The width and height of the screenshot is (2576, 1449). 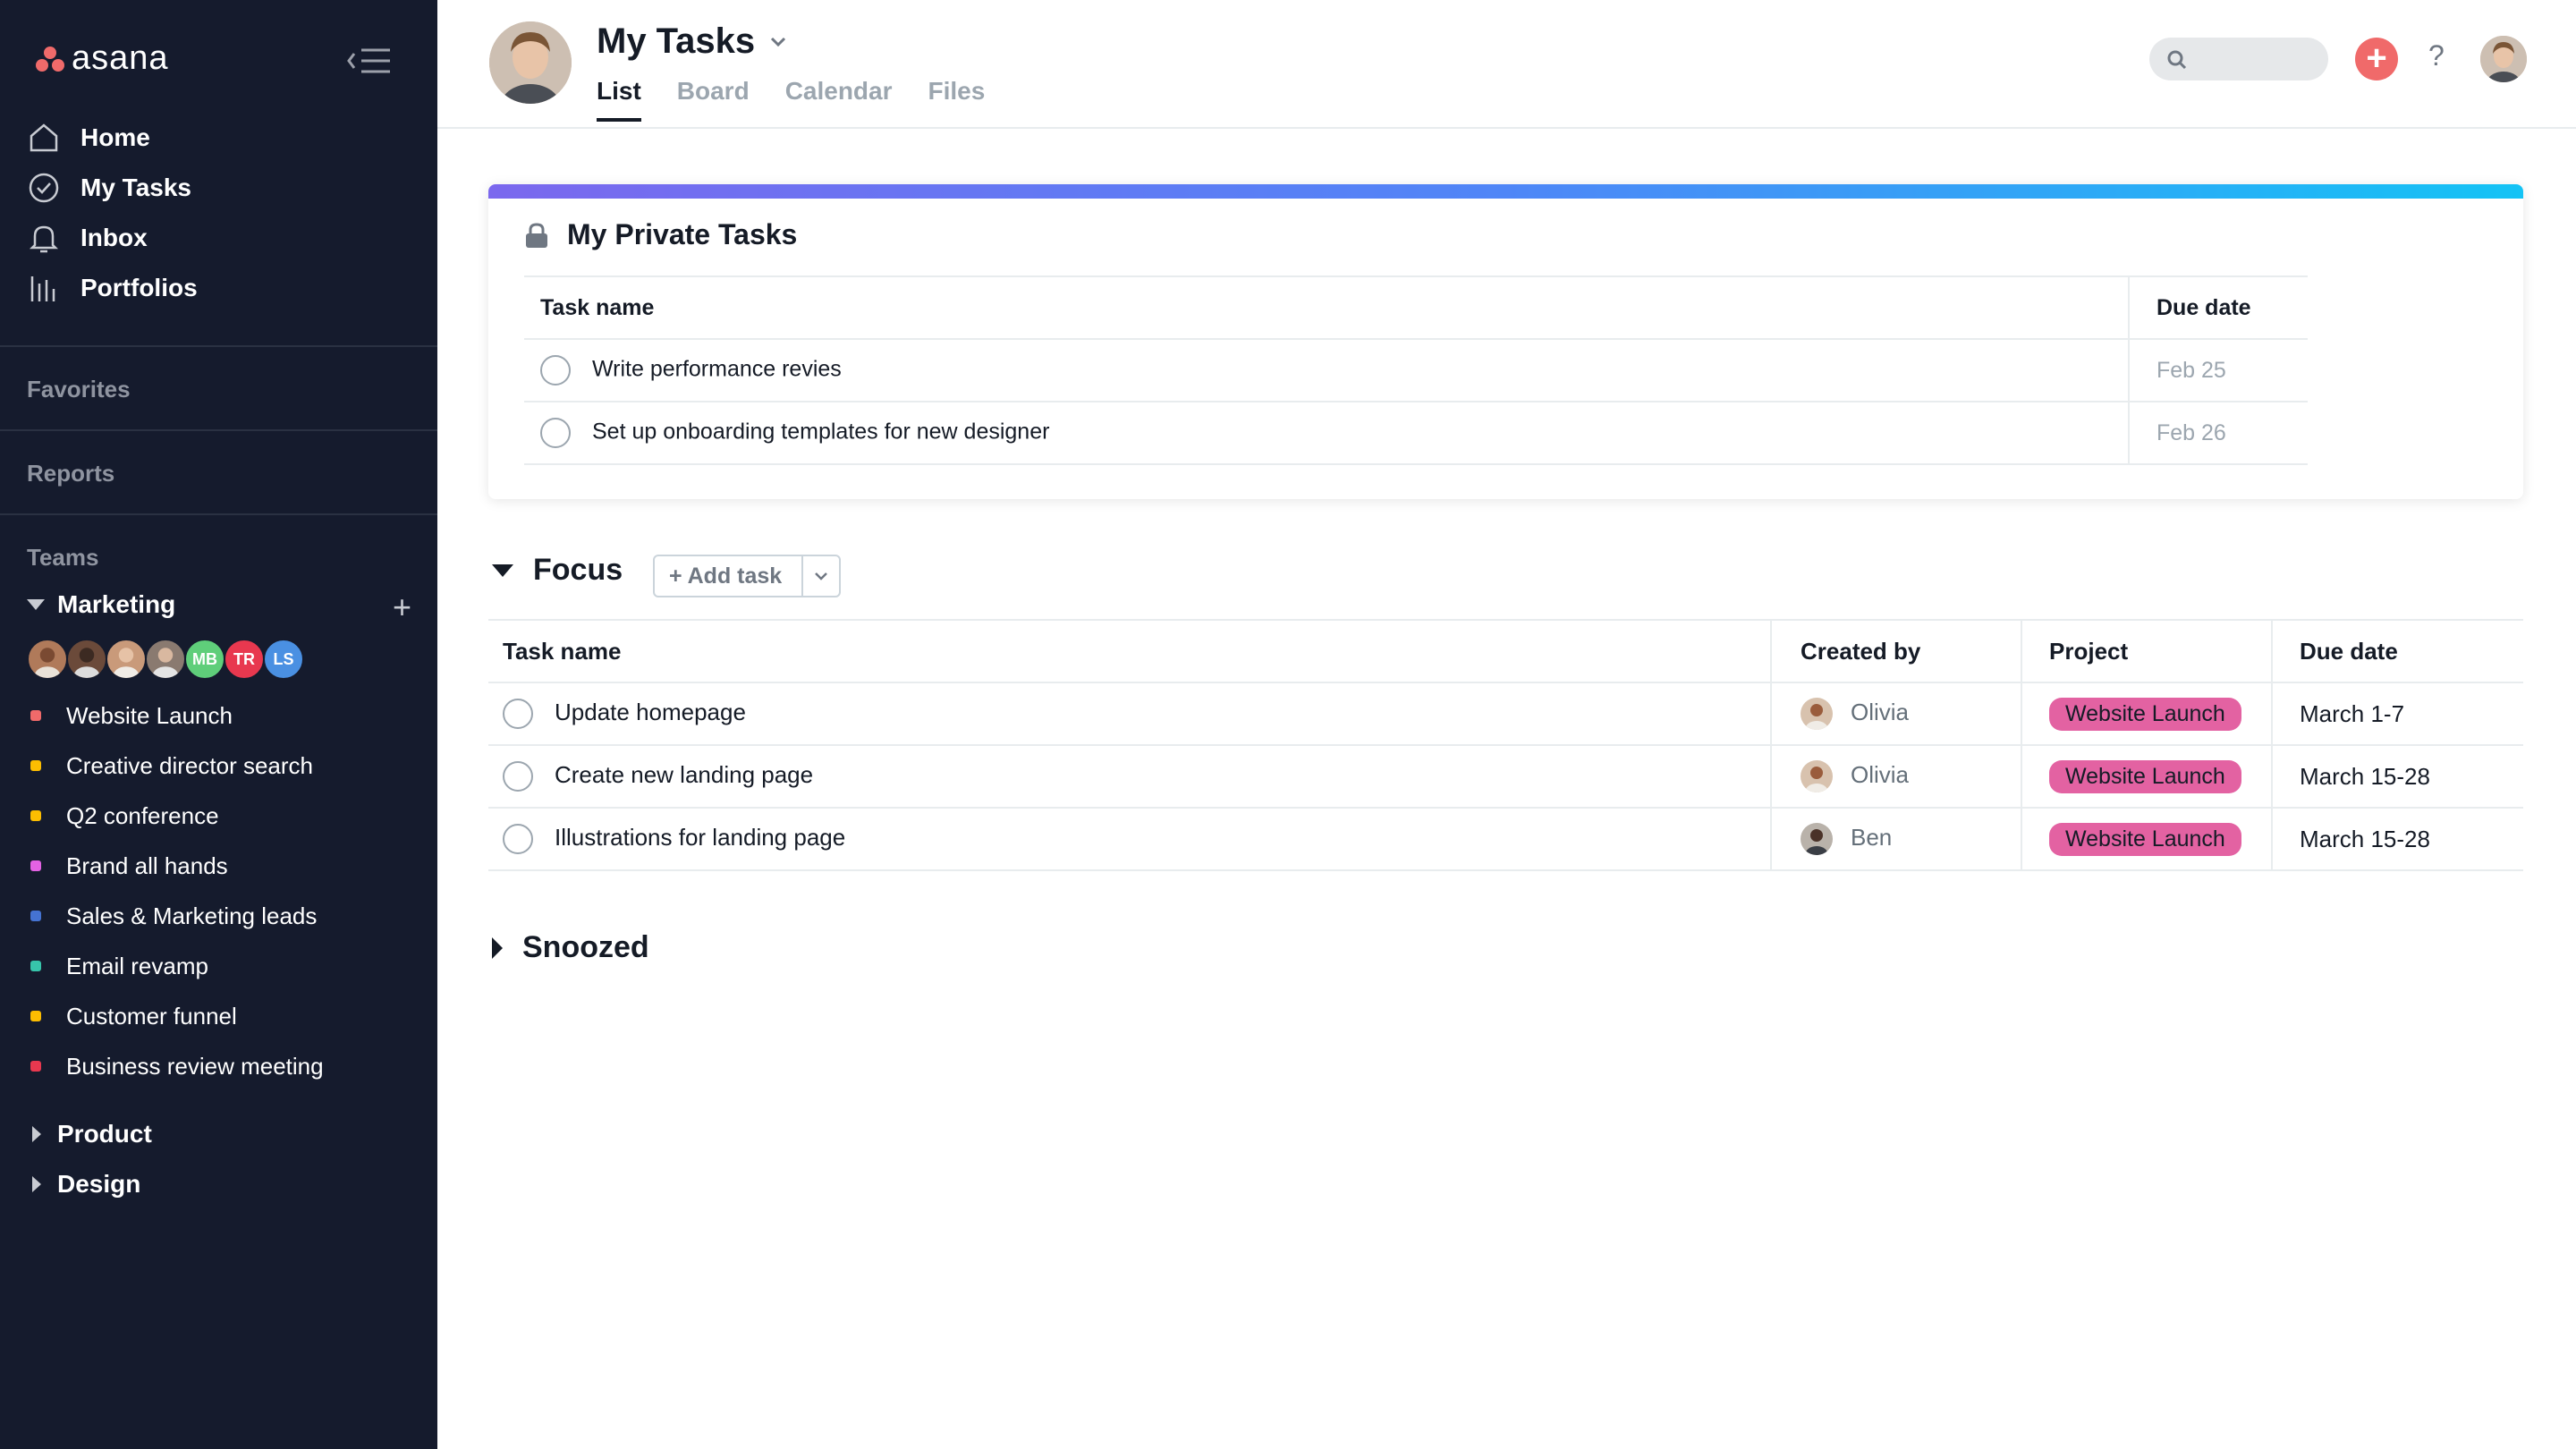 What do you see at coordinates (244, 659) in the screenshot?
I see `avatar: TR` at bounding box center [244, 659].